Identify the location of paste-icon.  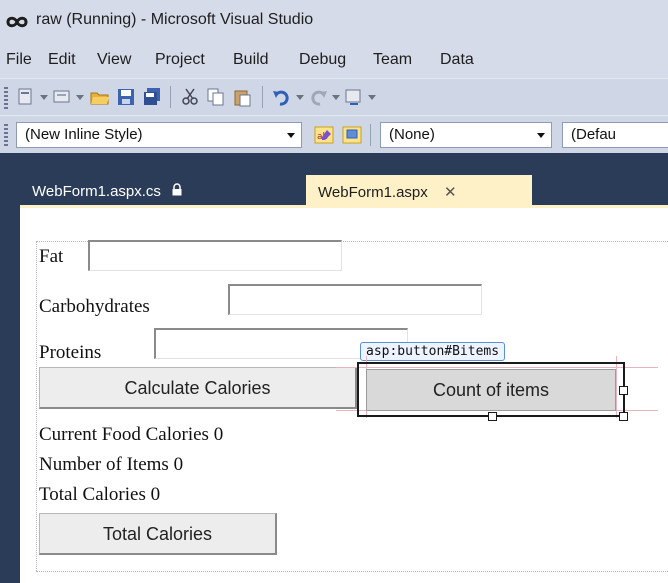
(242, 97).